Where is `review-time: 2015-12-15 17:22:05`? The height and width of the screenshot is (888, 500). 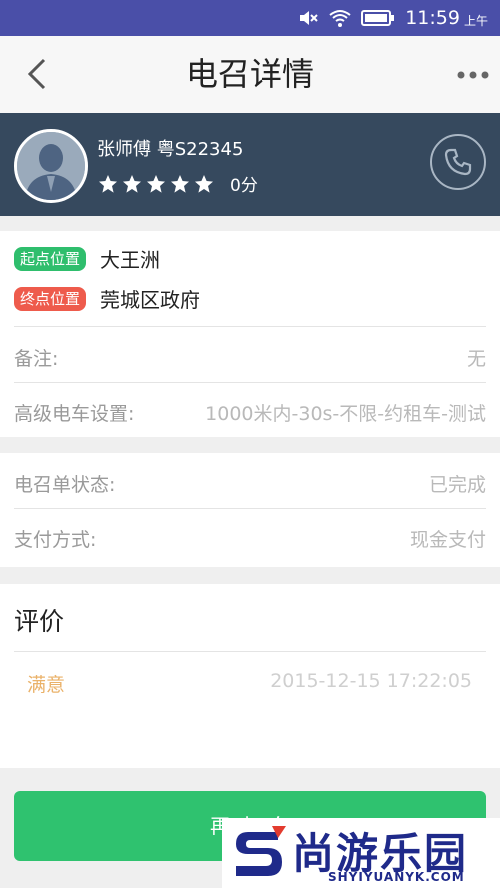 review-time: 2015-12-15 17:22:05 is located at coordinates (371, 681).